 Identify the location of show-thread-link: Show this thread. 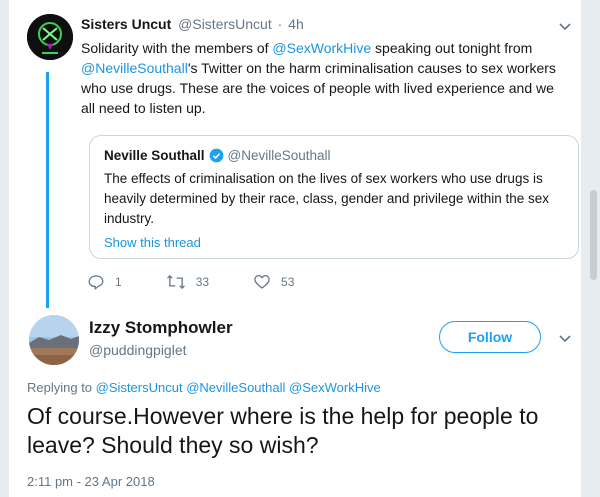
(334, 242).